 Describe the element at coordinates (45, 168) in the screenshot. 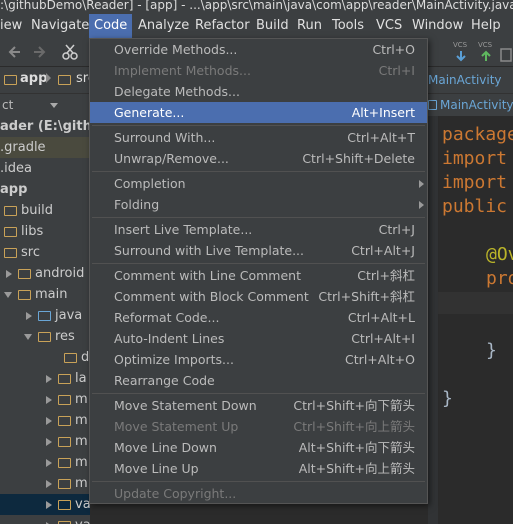

I see `tree-item-idea: .idea` at that location.